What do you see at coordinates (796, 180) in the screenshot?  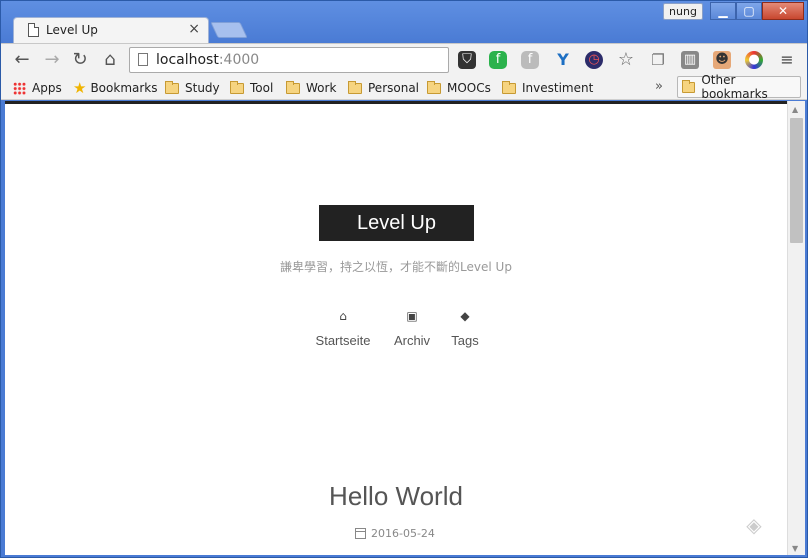 I see `scroll-thumb` at bounding box center [796, 180].